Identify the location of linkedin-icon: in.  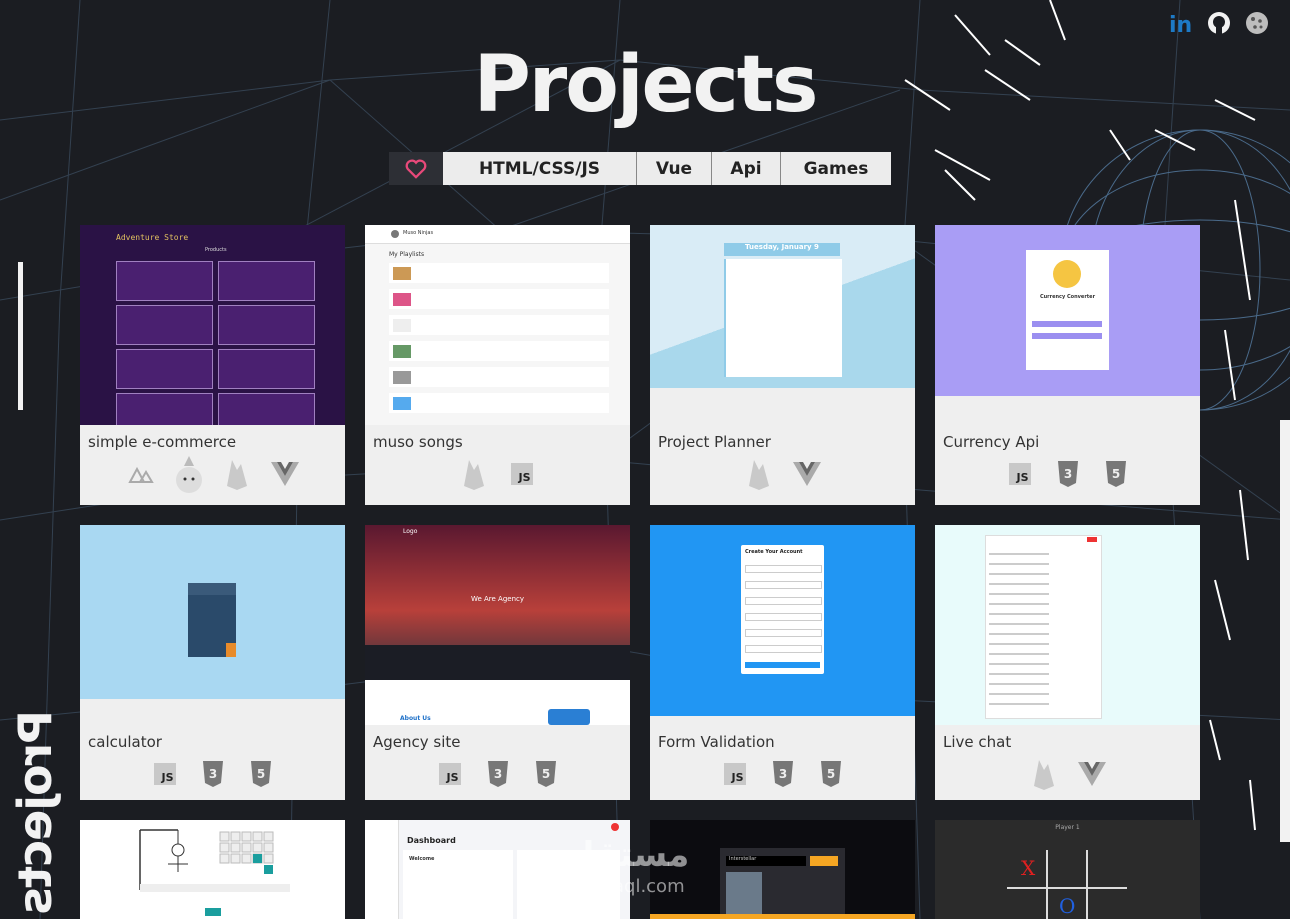
(1181, 24).